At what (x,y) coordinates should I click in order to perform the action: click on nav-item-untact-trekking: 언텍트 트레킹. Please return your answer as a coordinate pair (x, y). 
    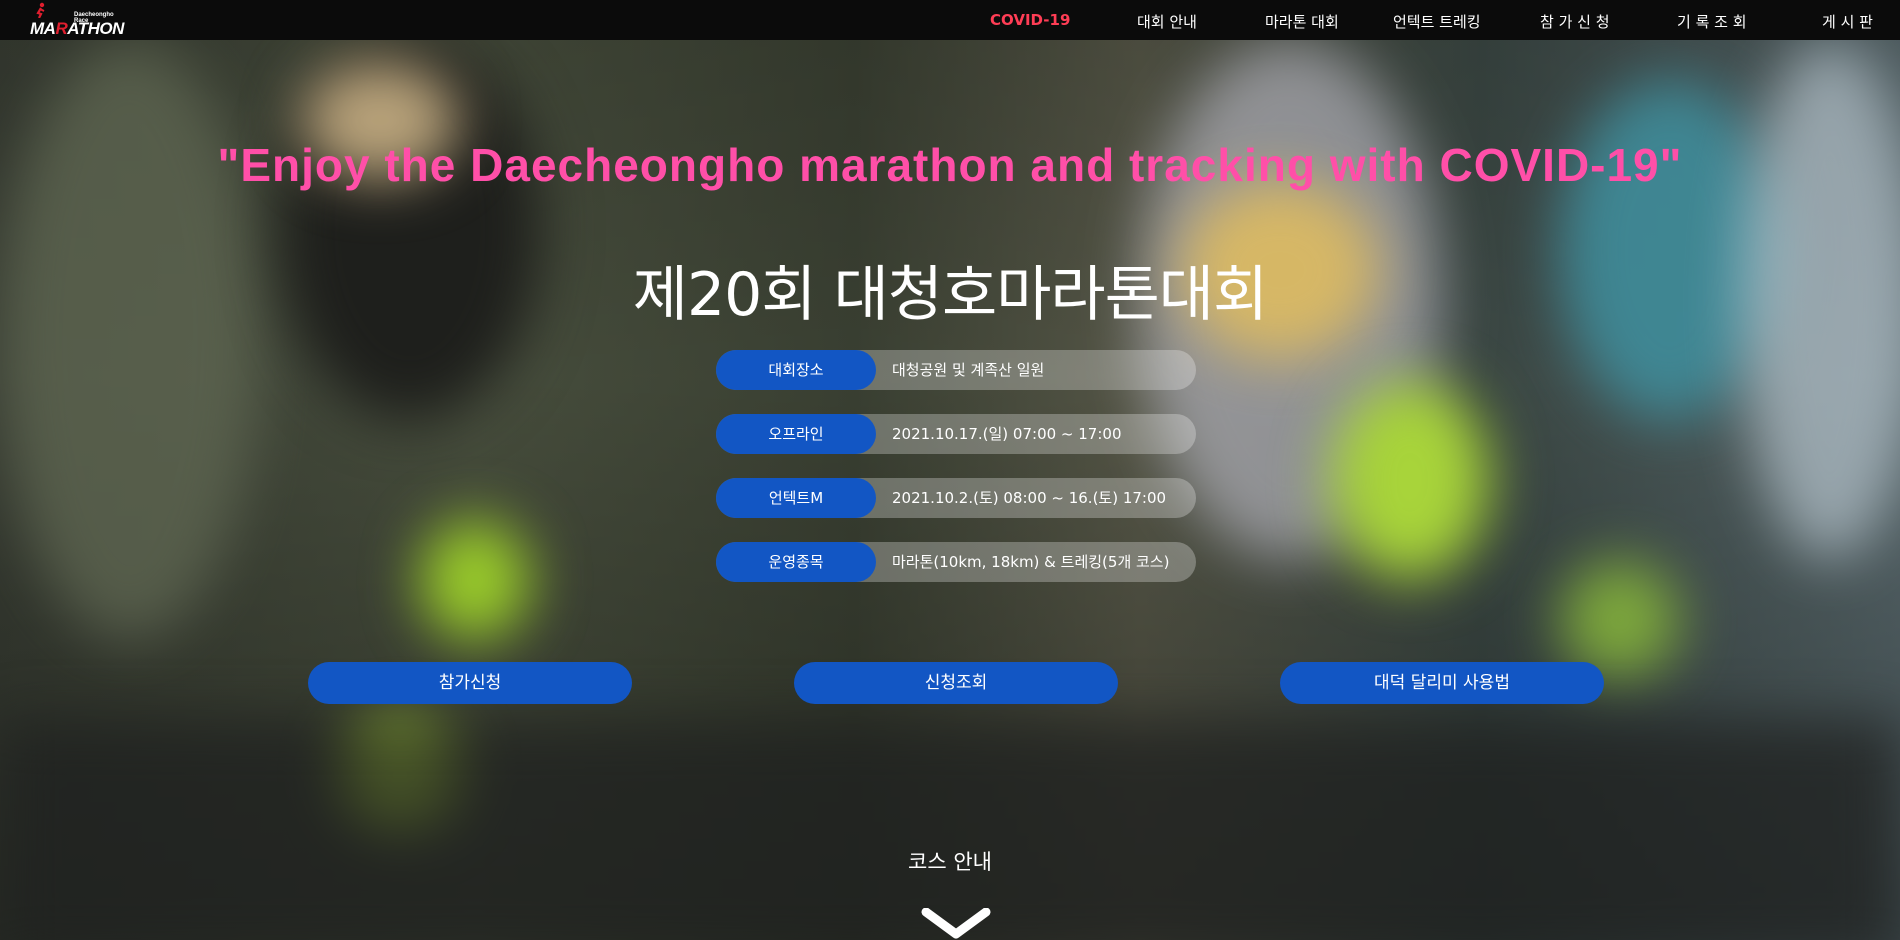
    Looking at the image, I should click on (1437, 21).